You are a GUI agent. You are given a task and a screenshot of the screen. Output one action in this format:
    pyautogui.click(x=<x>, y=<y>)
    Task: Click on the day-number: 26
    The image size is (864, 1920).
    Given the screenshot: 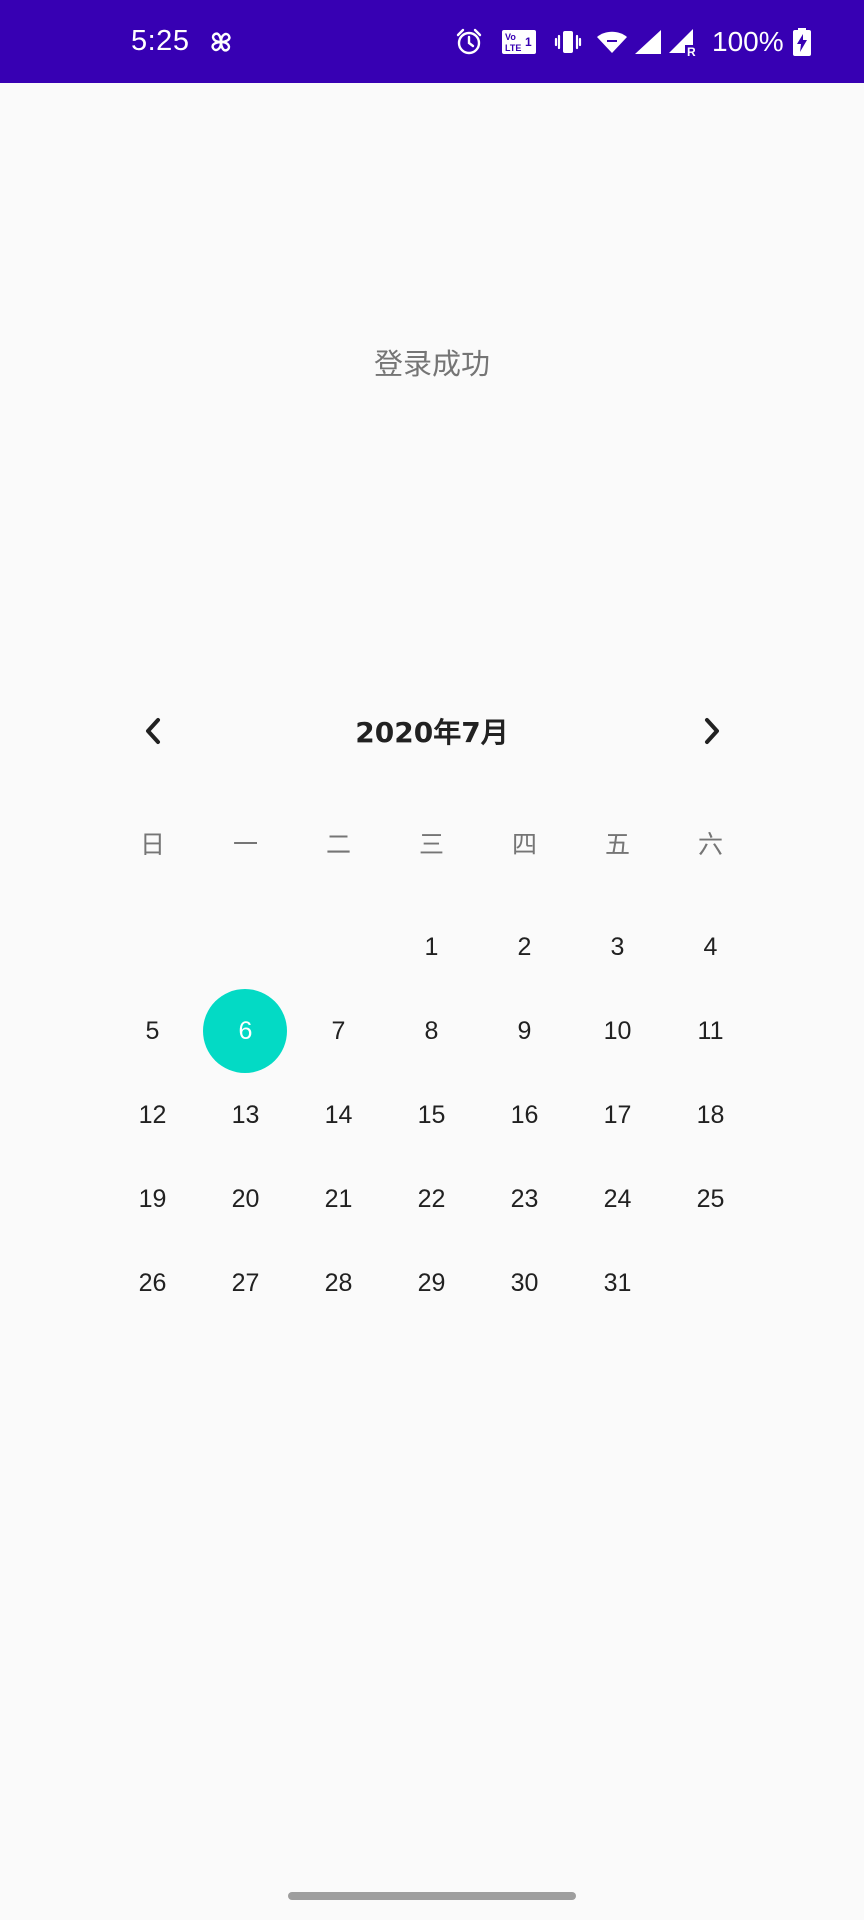 What is the action you would take?
    pyautogui.click(x=152, y=1282)
    